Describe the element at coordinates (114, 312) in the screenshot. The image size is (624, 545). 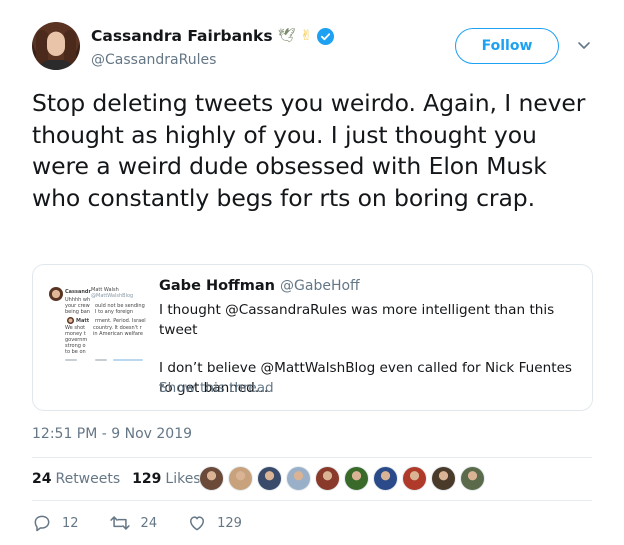
I see `thumbnail-text: I to any foreign` at that location.